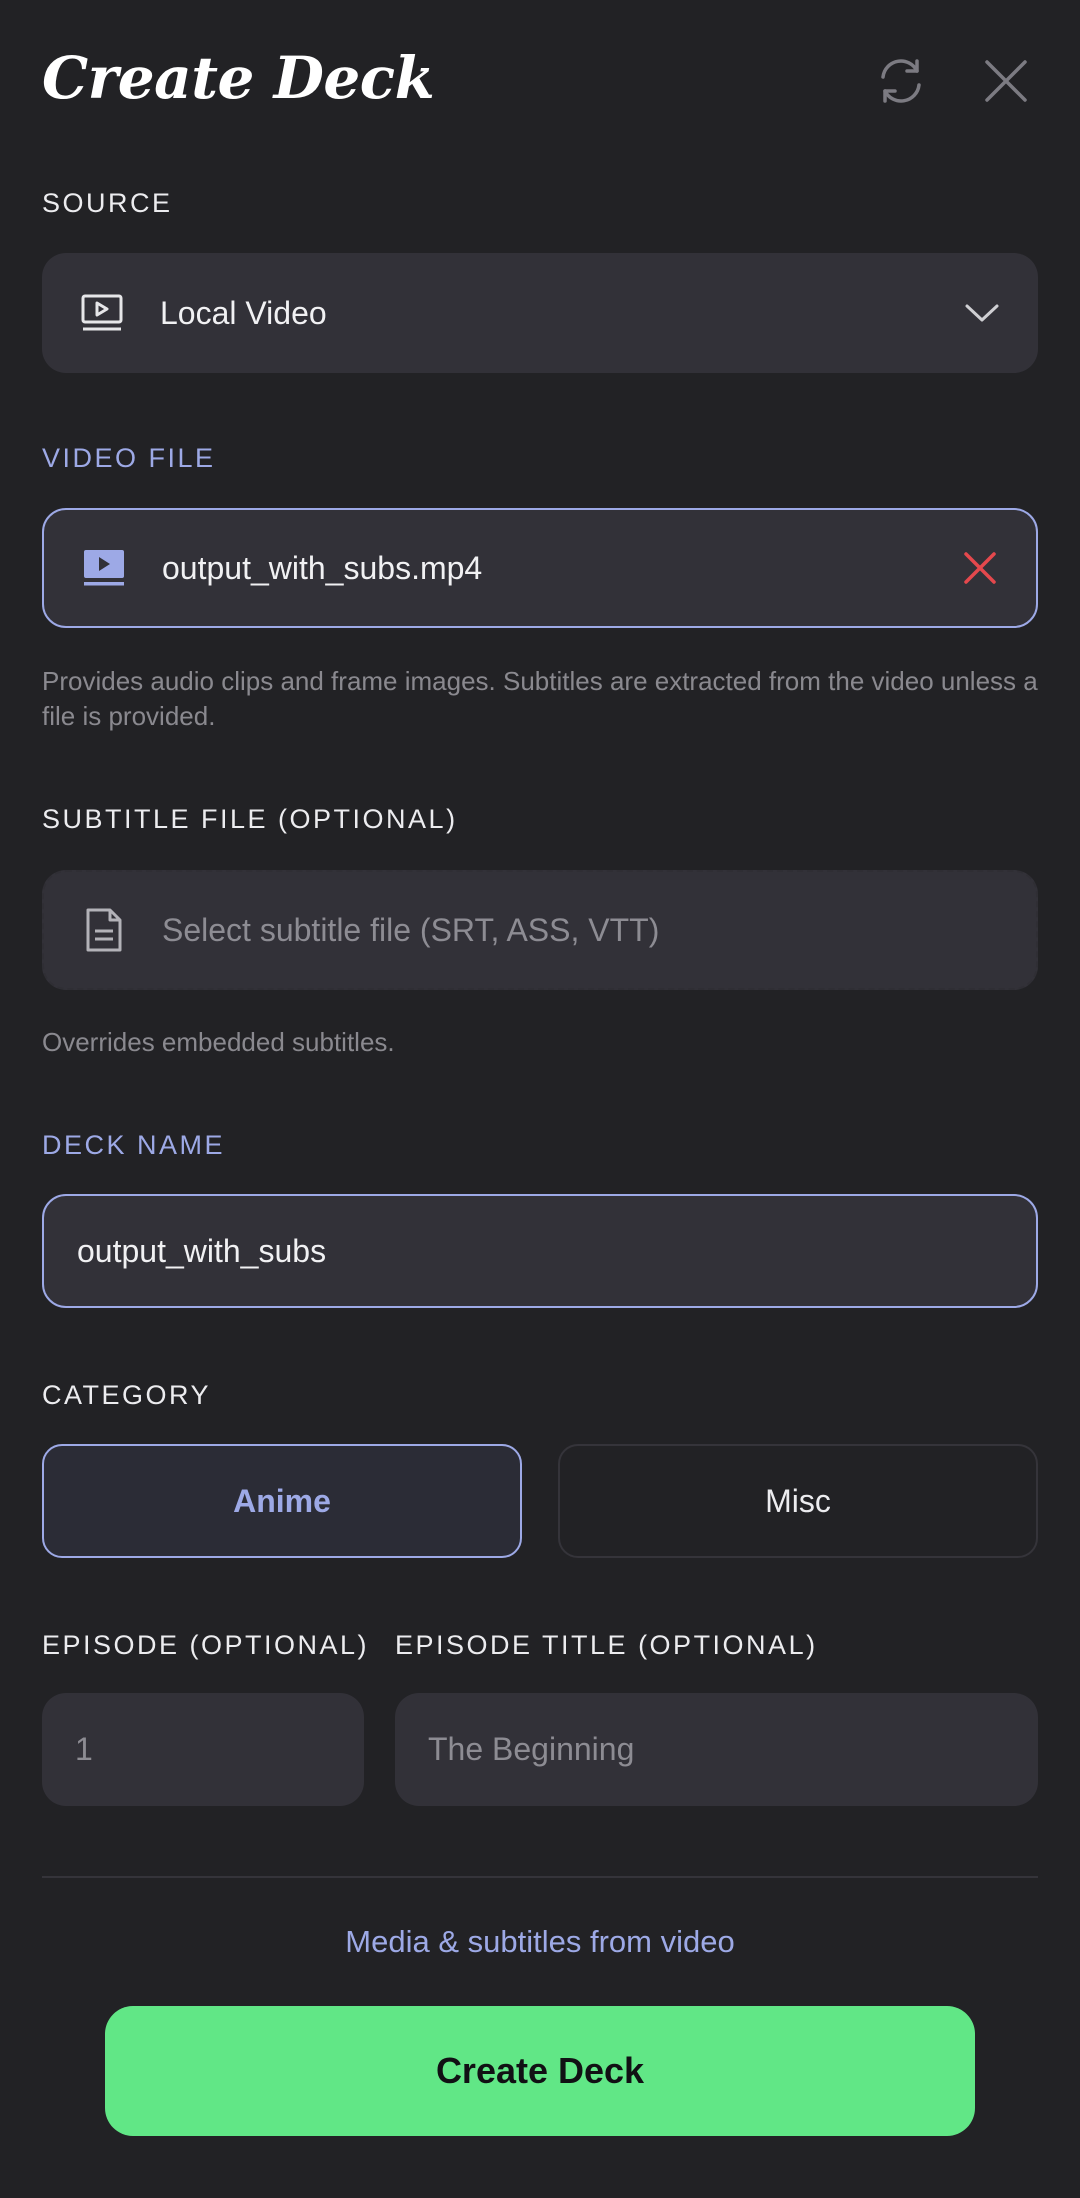  I want to click on clear-button, so click(980, 568).